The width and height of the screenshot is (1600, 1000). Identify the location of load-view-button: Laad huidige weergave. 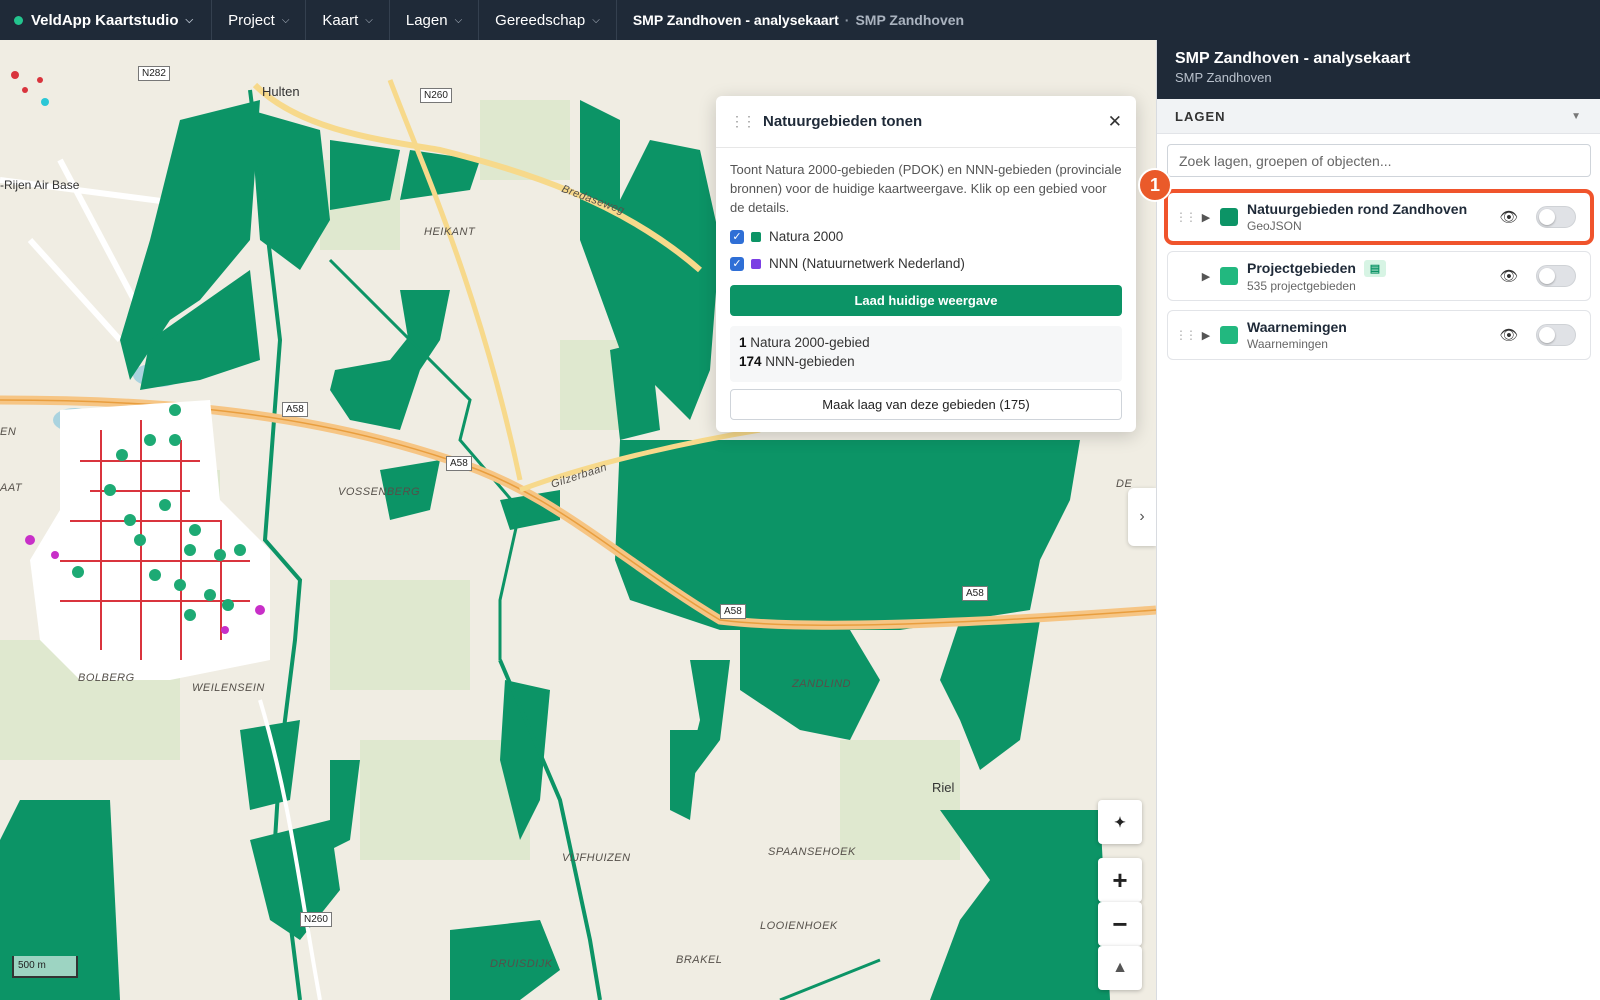
(926, 300).